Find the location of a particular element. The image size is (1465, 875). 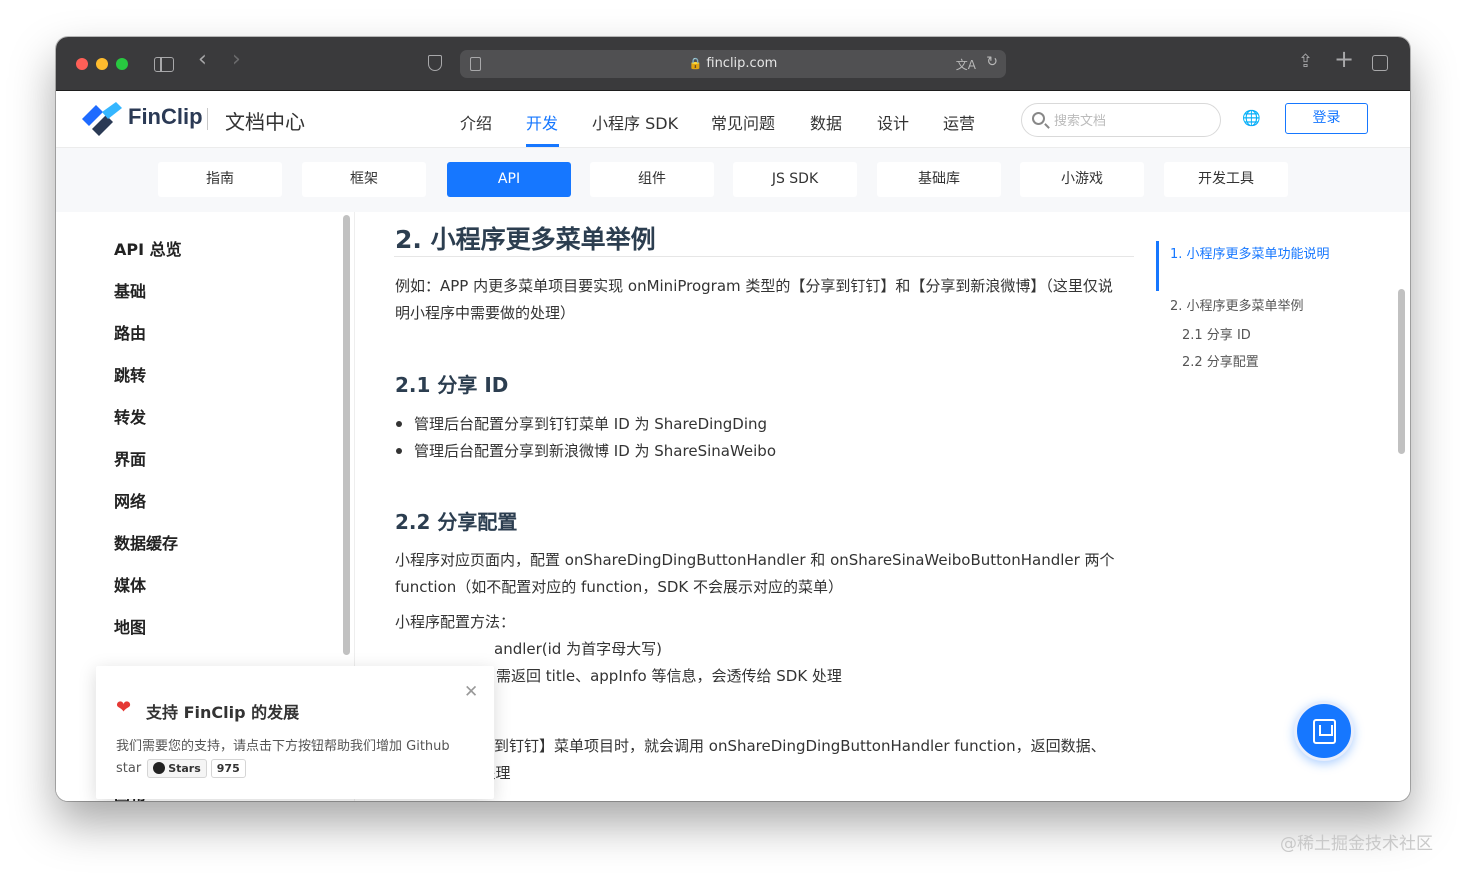

list-item: 管理后台配置分享到新浪微博 ID 为 ShareSinaWeibo is located at coordinates (585, 450).